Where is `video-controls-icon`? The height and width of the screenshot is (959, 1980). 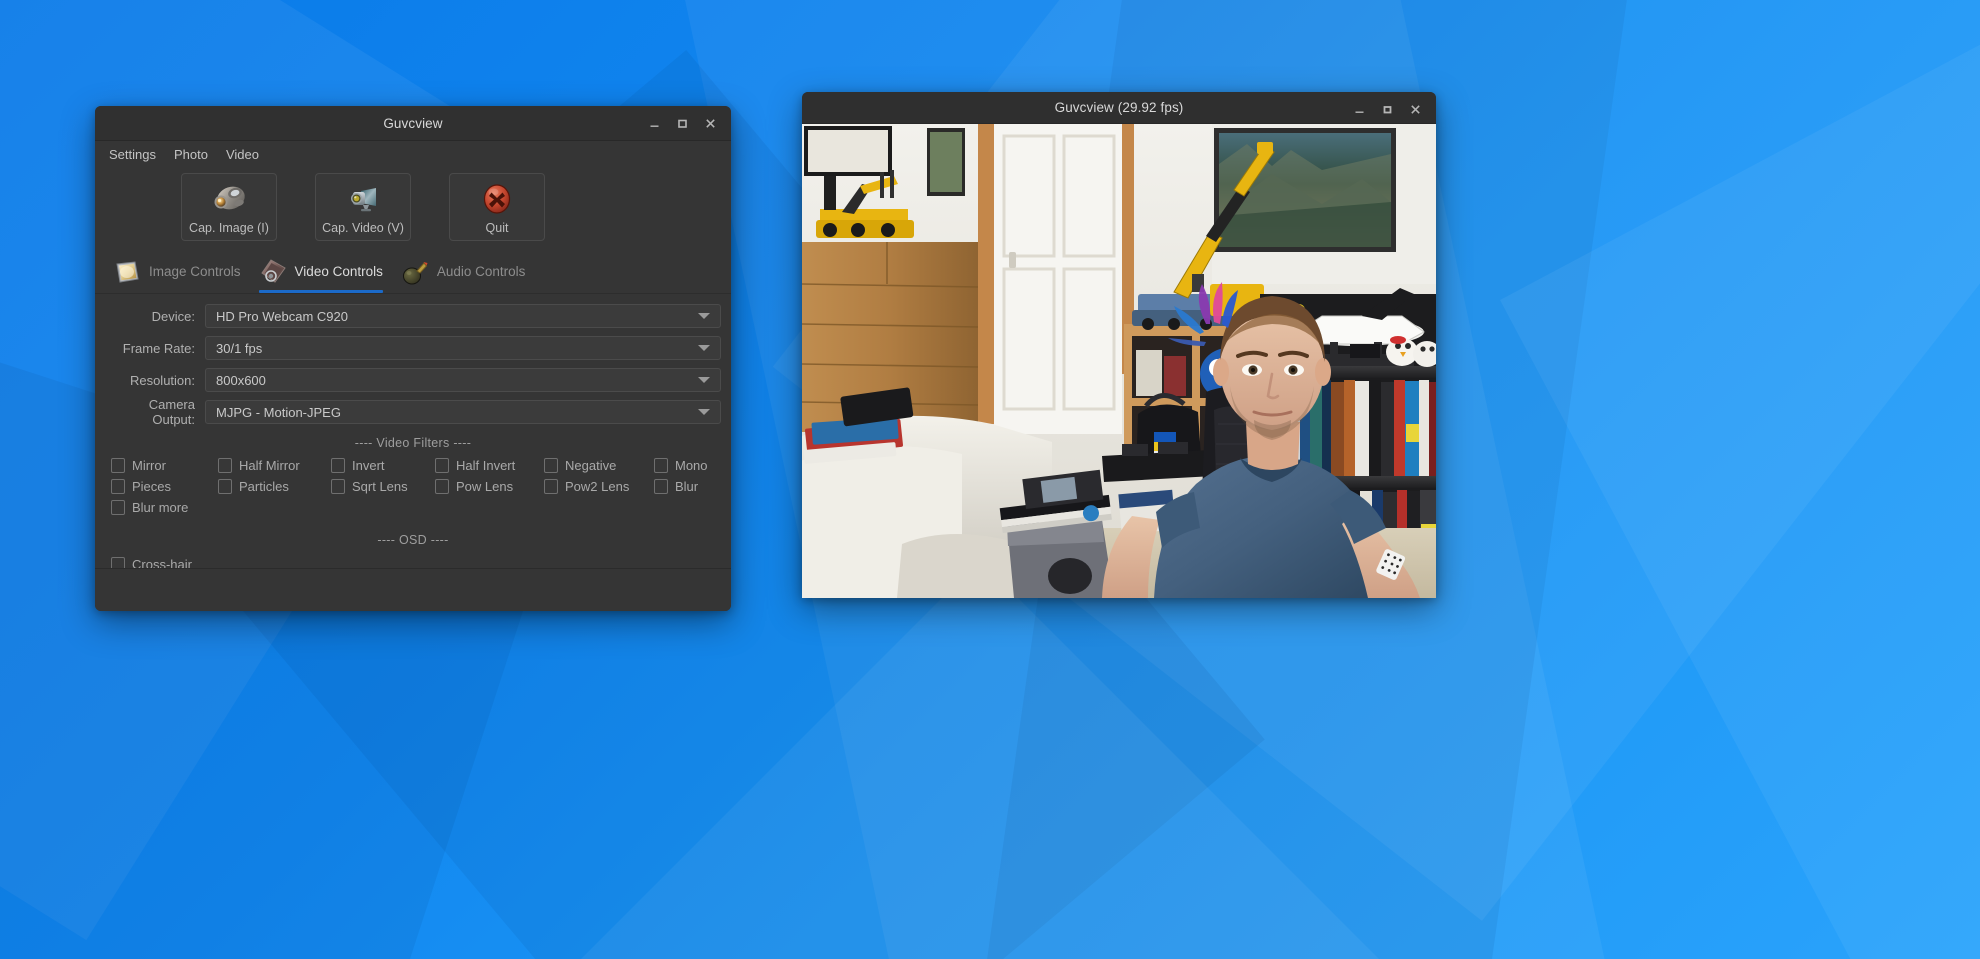
video-controls-icon is located at coordinates (273, 270).